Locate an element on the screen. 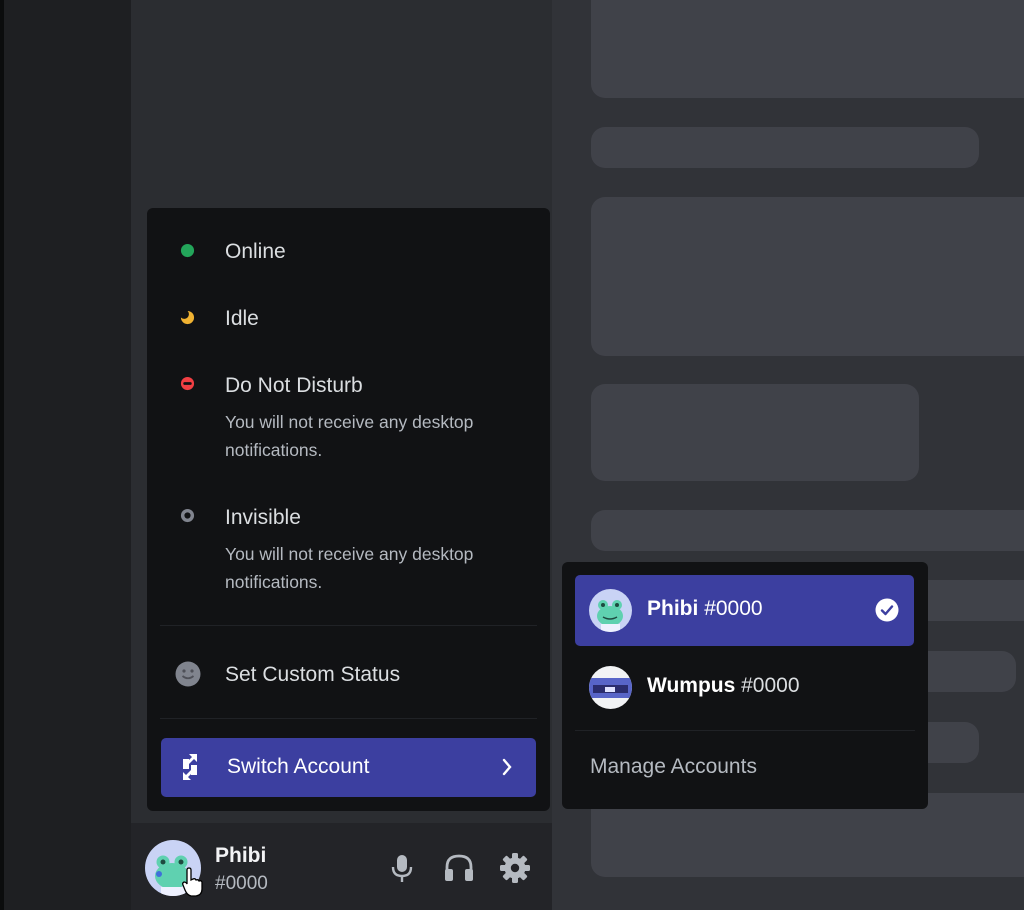 The width and height of the screenshot is (1024, 910). account-username: Phibi is located at coordinates (673, 608).